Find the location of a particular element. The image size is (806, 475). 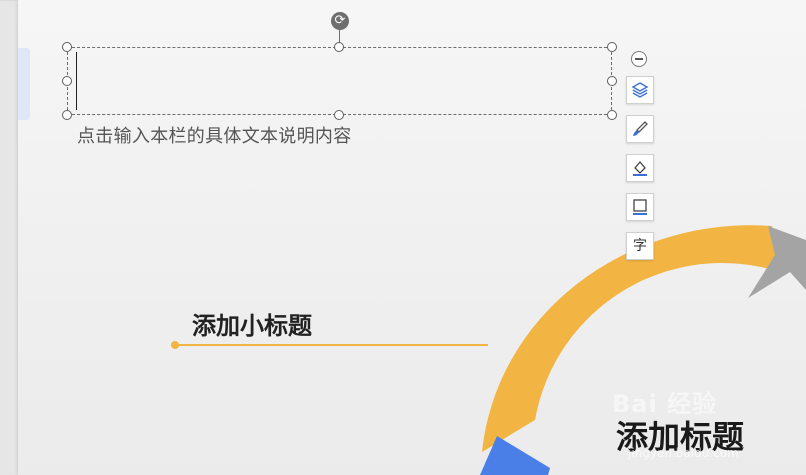

text-style-icon: 字 is located at coordinates (640, 246).